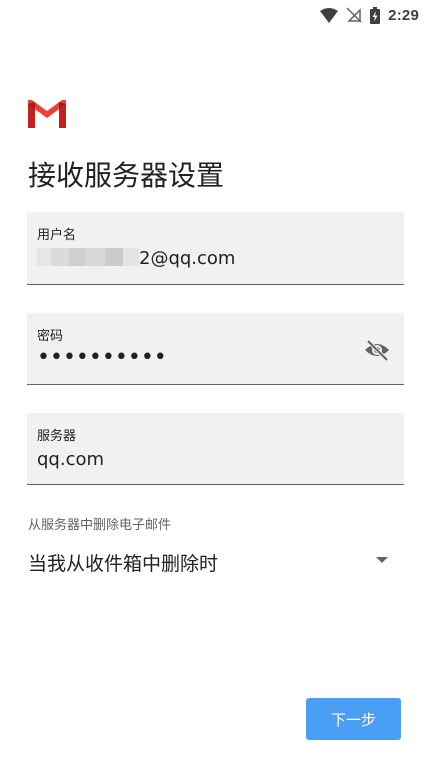  I want to click on delete-policy-dropdown: 当我从收件箱中删除时, so click(208, 560).